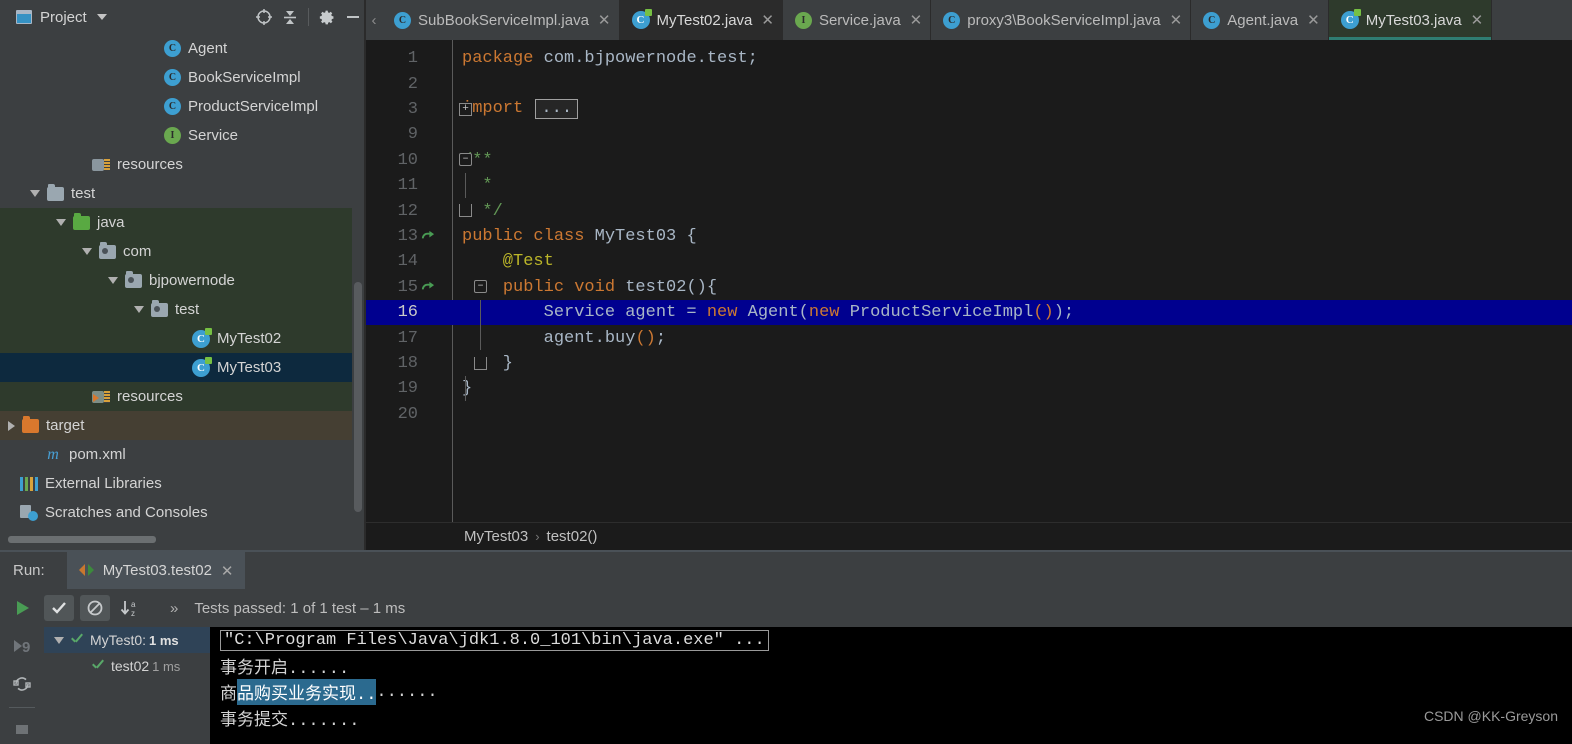 The height and width of the screenshot is (744, 1572). Describe the element at coordinates (572, 536) in the screenshot. I see `breadcrumb-method: test02()` at that location.